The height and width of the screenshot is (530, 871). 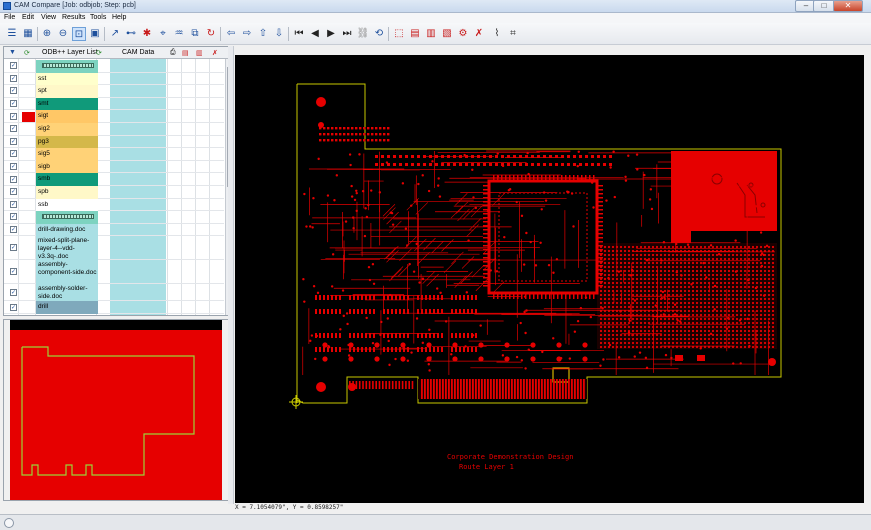 I want to click on tree-view-icon: ▦, so click(x=28, y=34).